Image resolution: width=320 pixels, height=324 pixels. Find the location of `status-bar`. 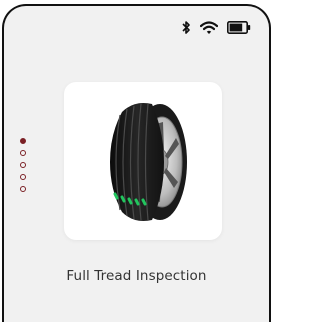

status-bar is located at coordinates (216, 27).